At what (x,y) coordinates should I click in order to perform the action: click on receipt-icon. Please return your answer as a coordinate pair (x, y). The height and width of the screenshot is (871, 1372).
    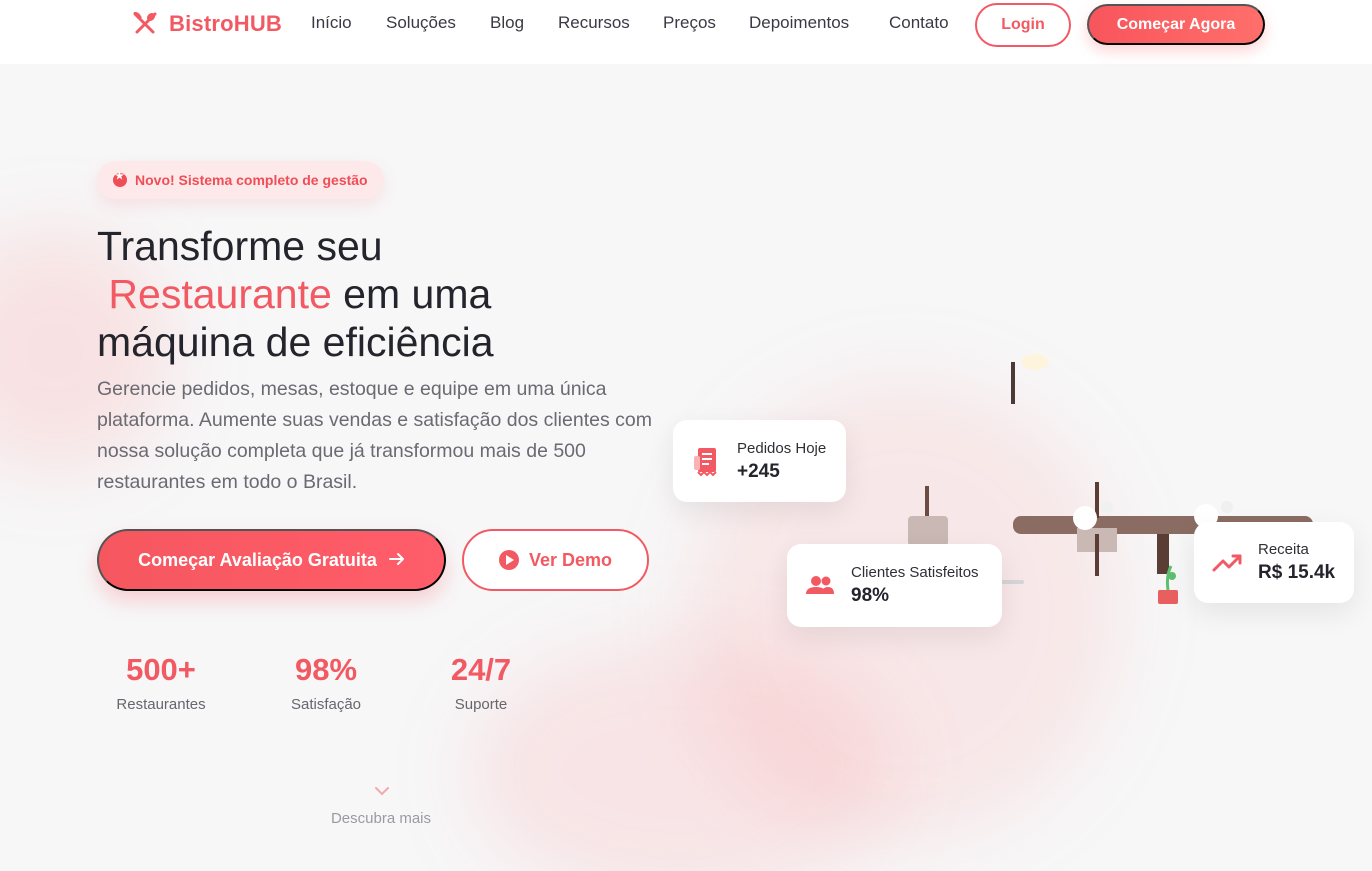
    Looking at the image, I should click on (706, 461).